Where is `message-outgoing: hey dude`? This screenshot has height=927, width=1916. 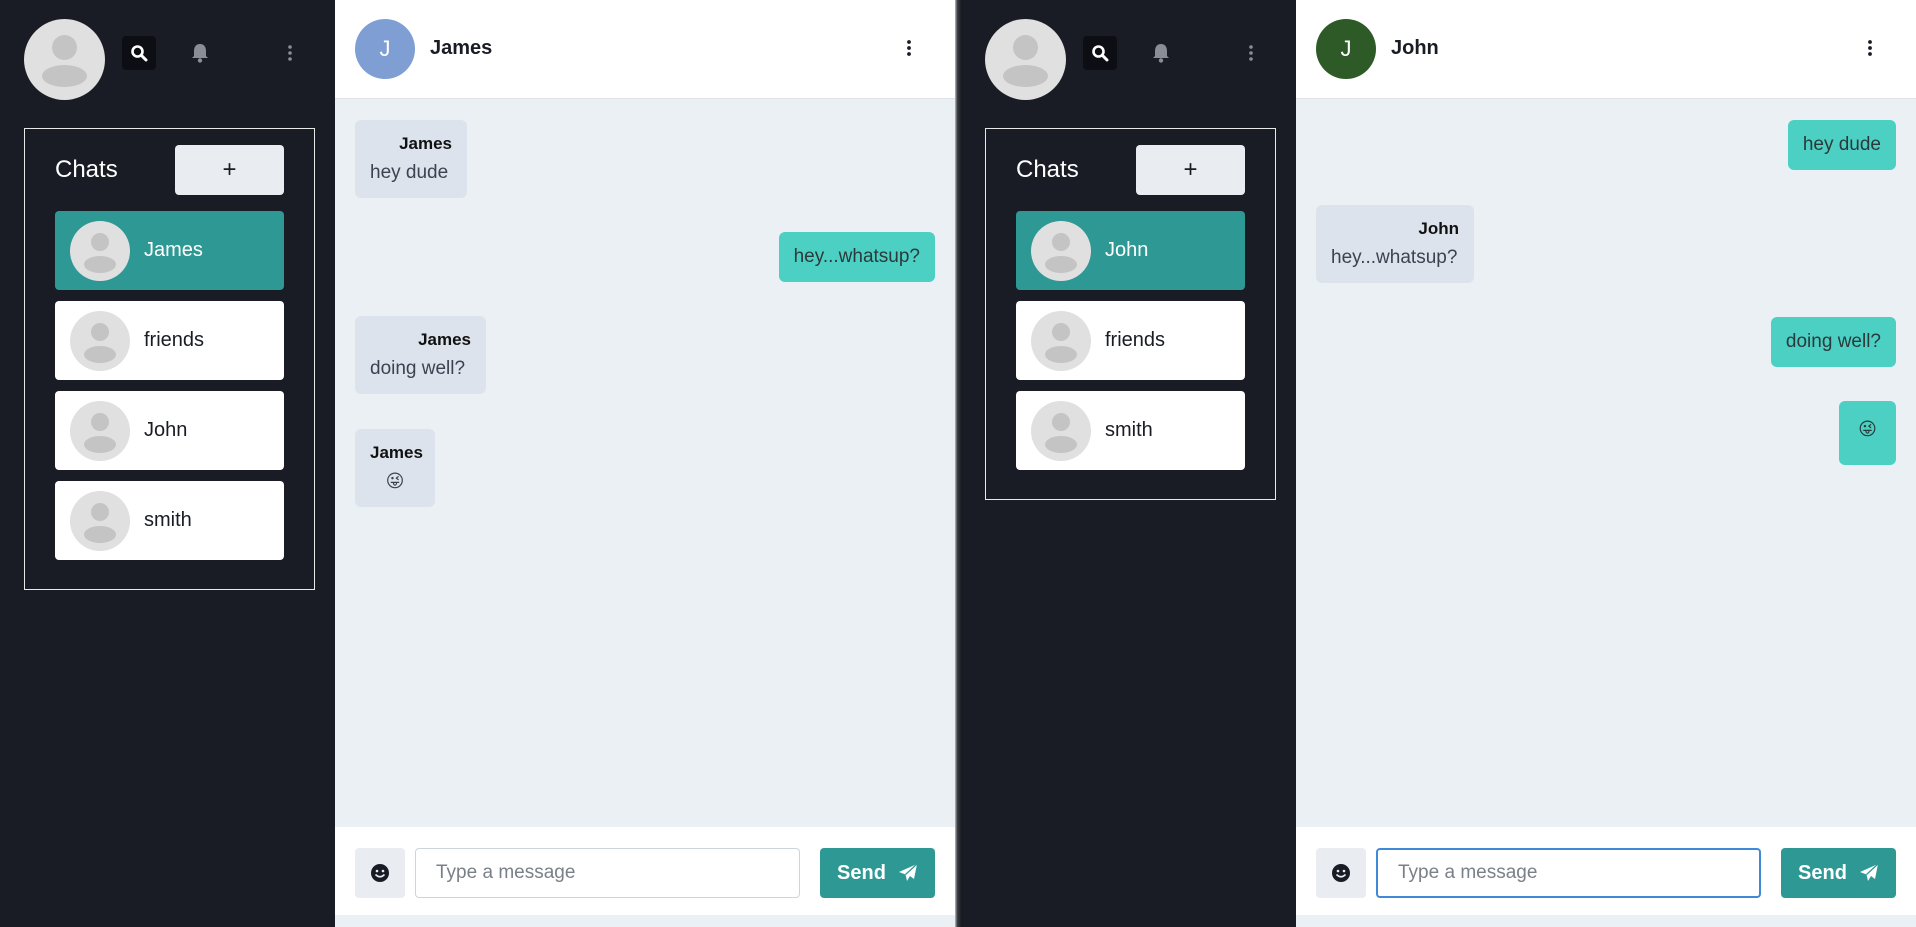 message-outgoing: hey dude is located at coordinates (1841, 145).